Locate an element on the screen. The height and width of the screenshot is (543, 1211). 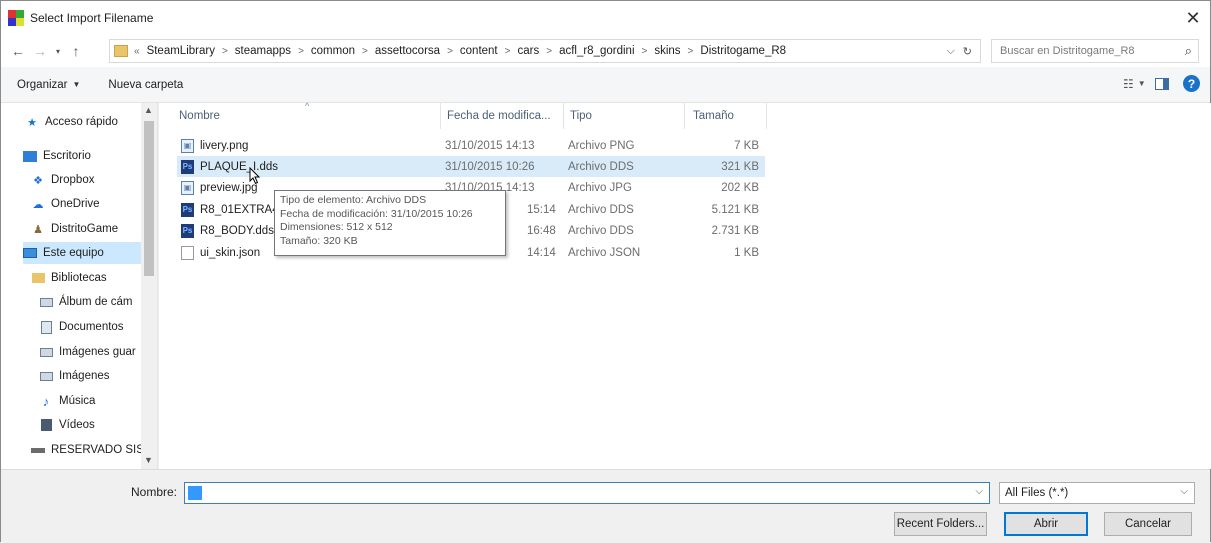
documents-icon is located at coordinates (46, 327).